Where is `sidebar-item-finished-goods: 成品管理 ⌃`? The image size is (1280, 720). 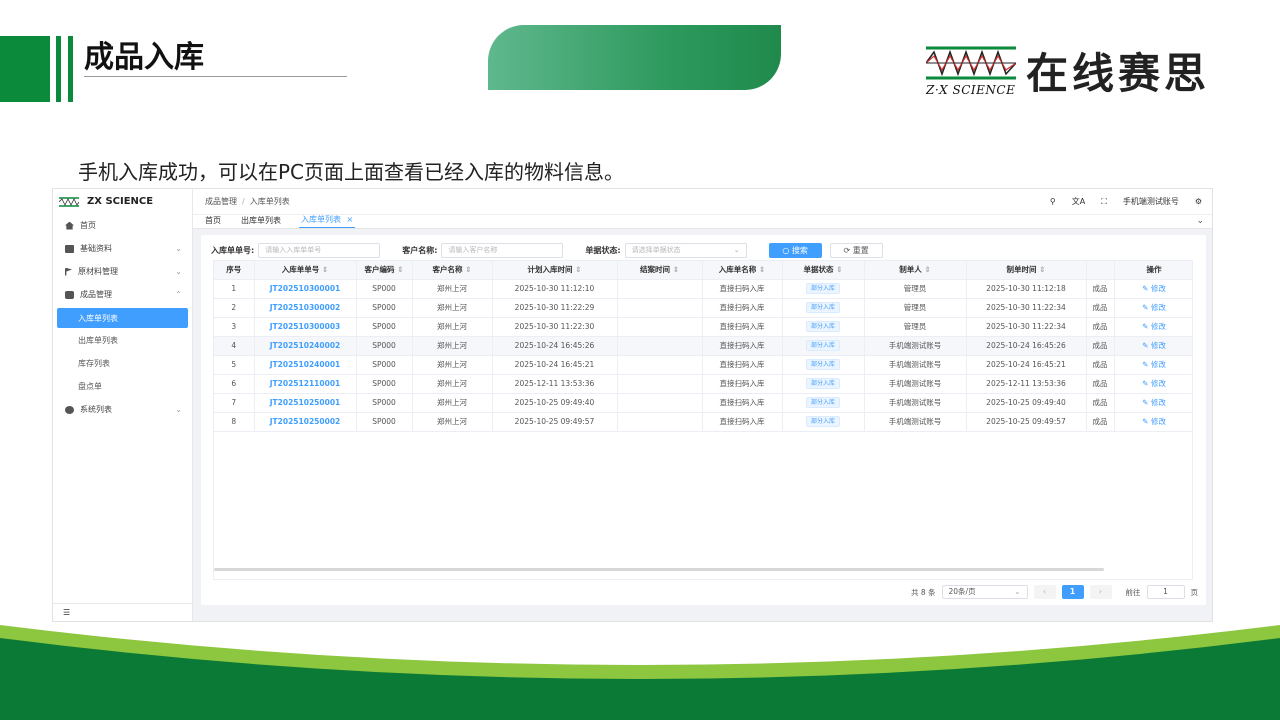
sidebar-item-finished-goods: 成品管理 ⌃ is located at coordinates (122, 294).